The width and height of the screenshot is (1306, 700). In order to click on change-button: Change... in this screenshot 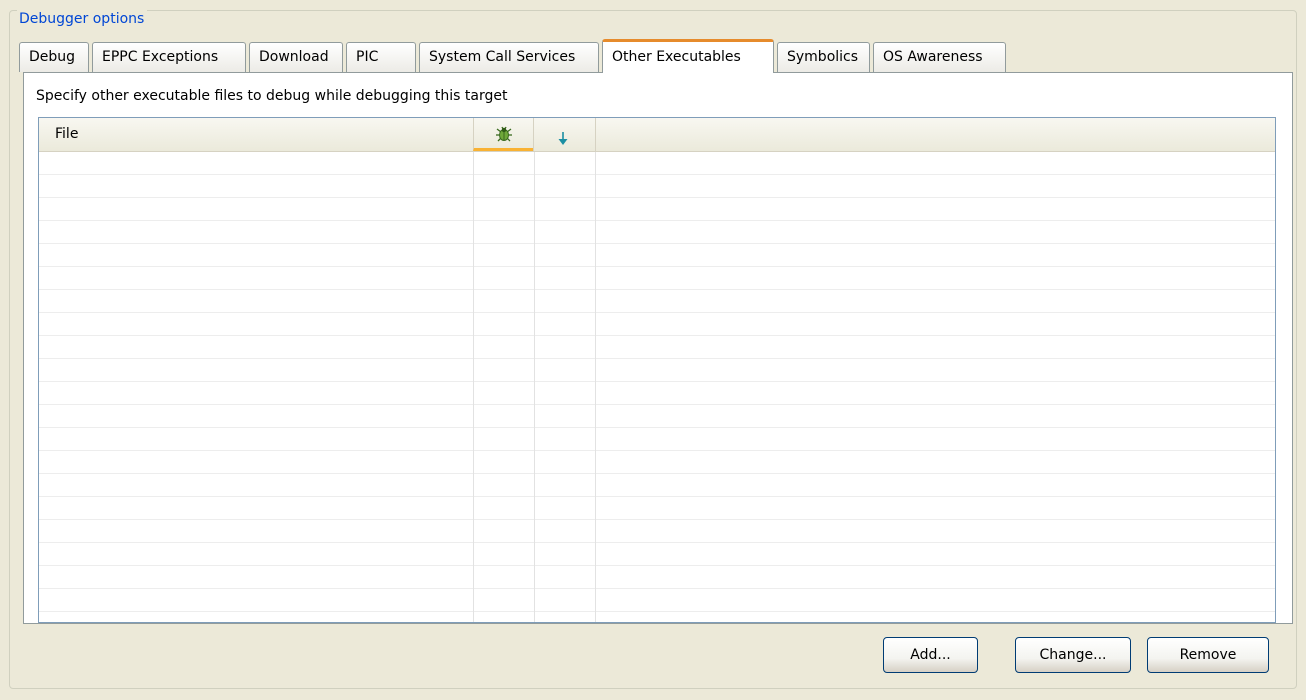, I will do `click(1073, 655)`.